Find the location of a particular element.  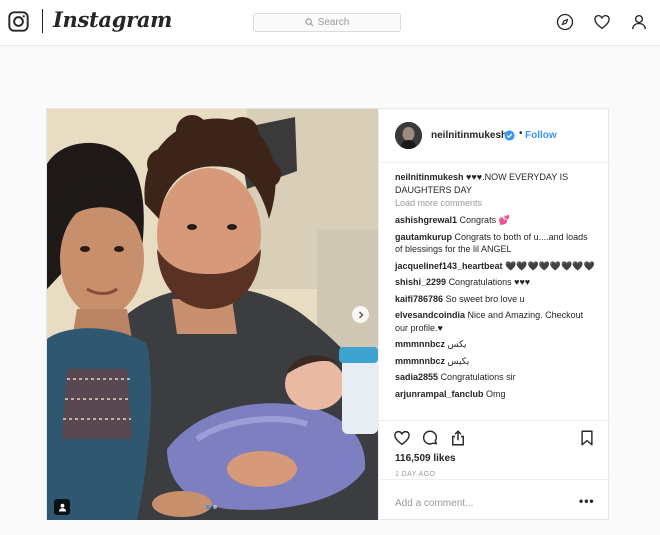

save-bookmark-icon is located at coordinates (587, 438).